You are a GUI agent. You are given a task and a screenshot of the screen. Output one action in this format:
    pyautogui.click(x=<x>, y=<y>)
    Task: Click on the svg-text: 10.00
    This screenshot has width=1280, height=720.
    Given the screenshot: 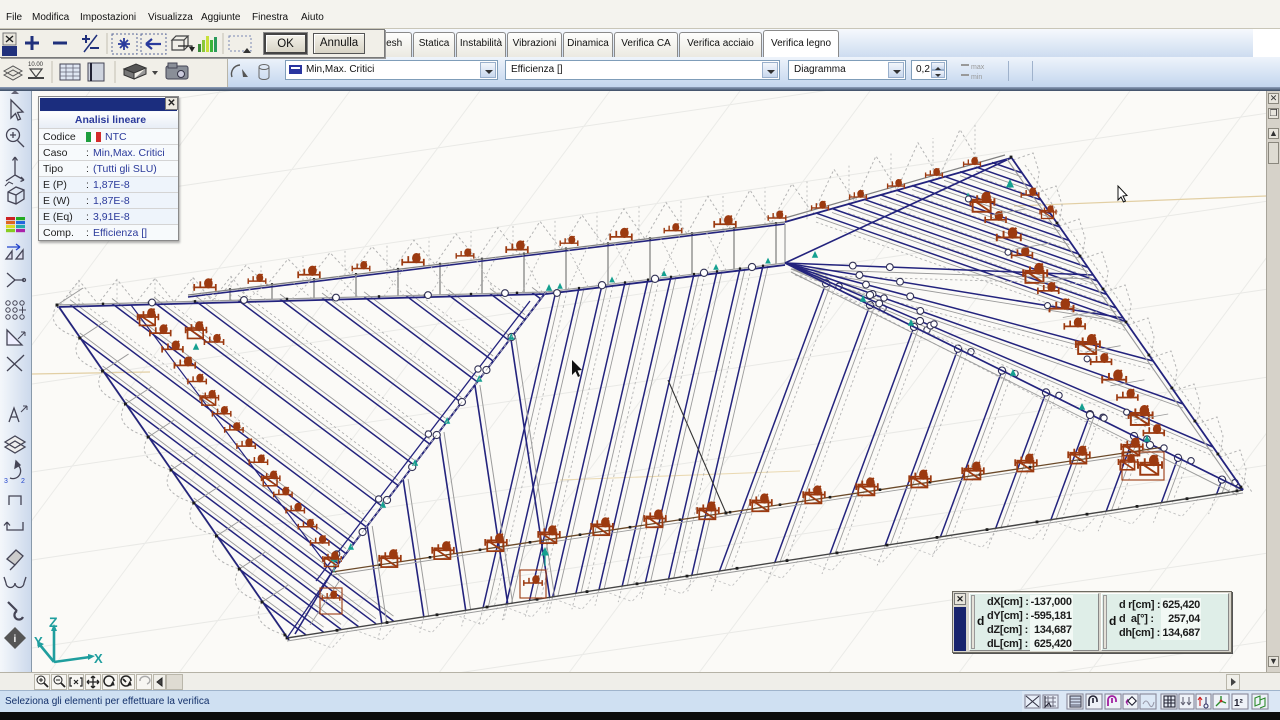 What is the action you would take?
    pyautogui.click(x=36, y=65)
    